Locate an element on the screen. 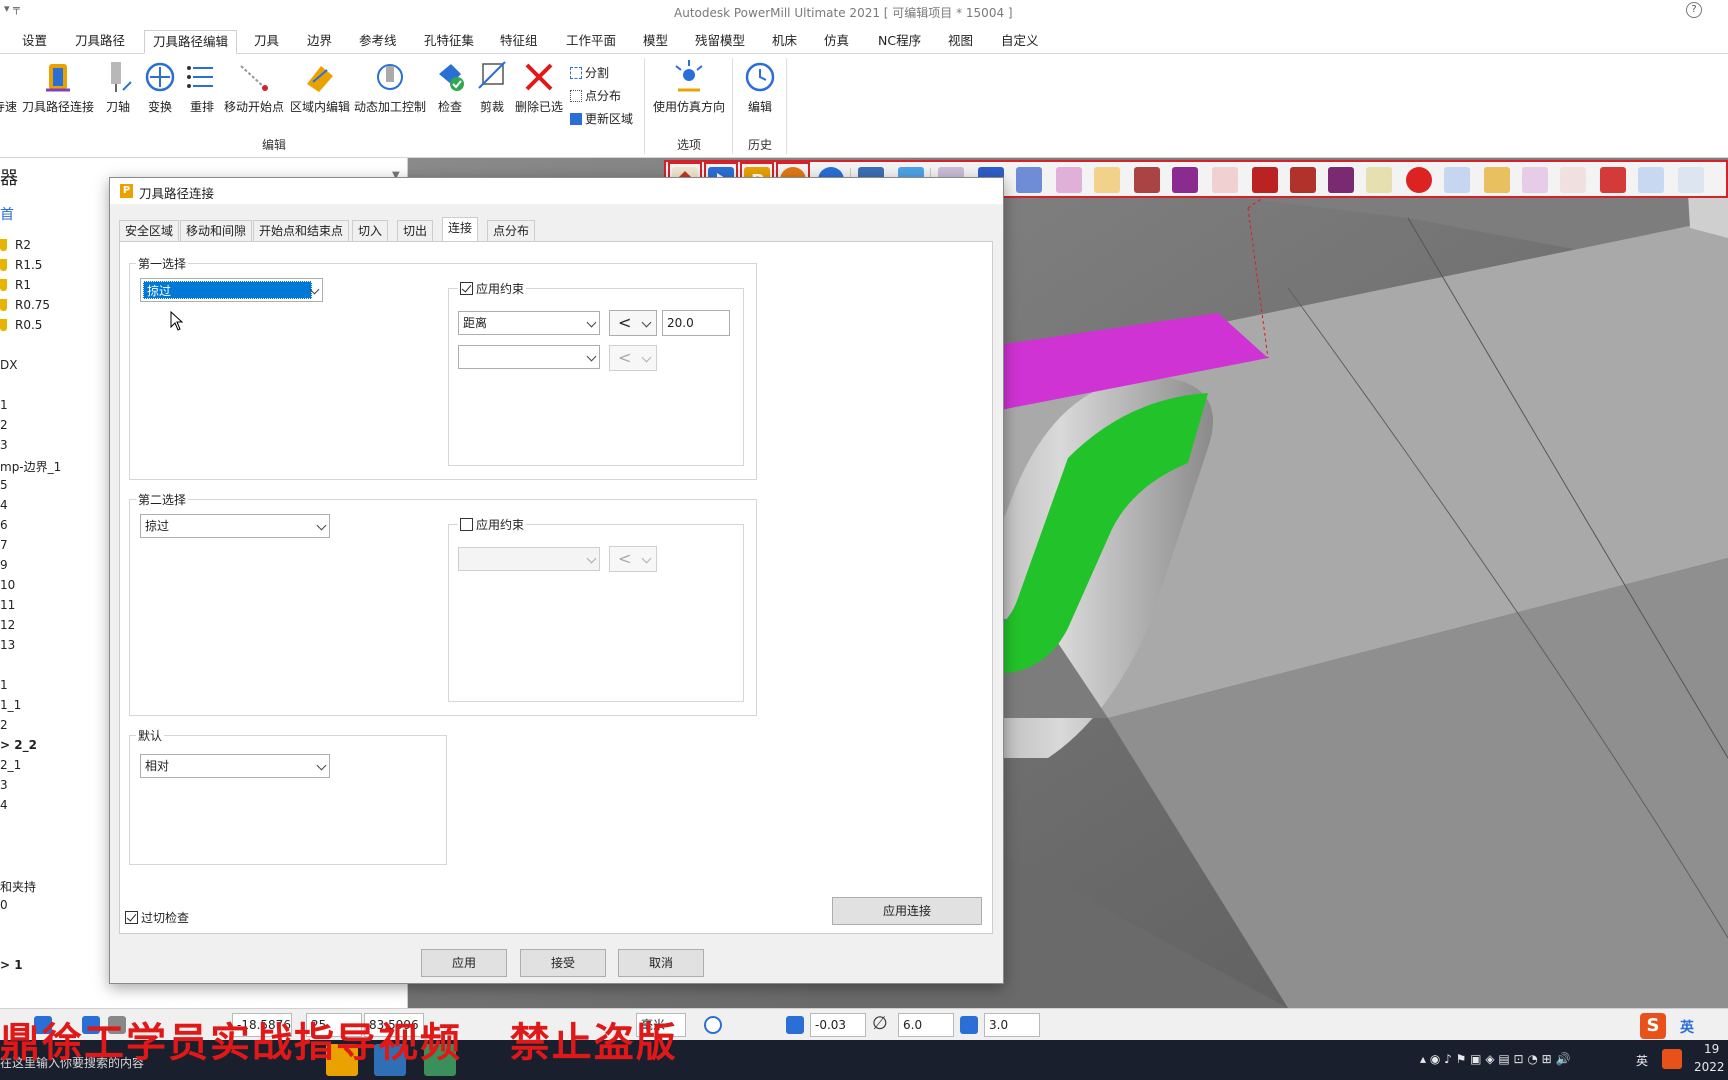  cancel-button: 取消 is located at coordinates (661, 963).